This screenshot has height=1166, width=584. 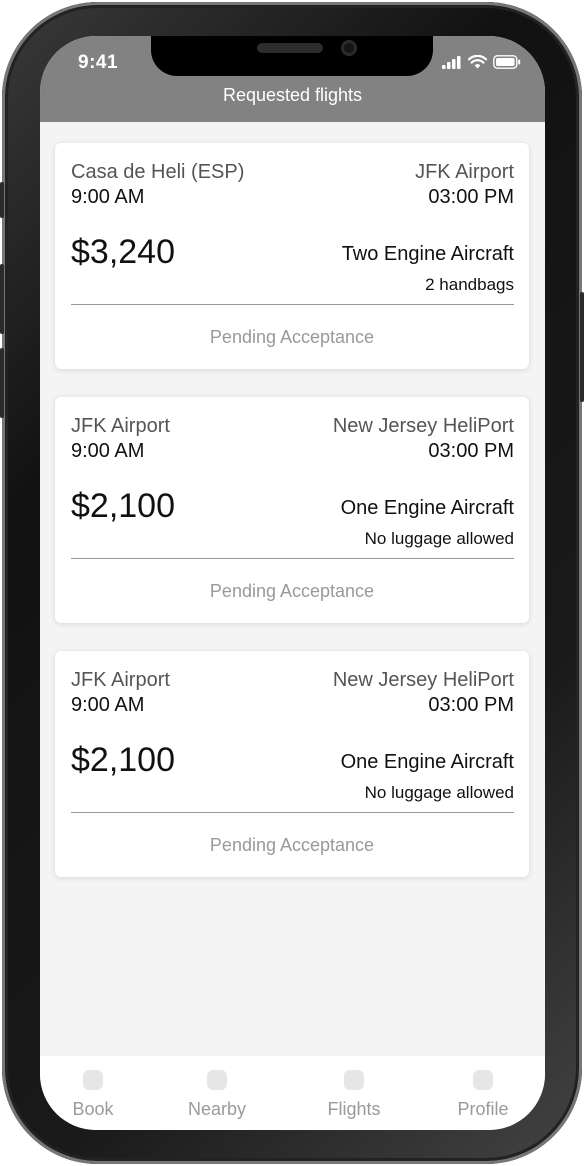 What do you see at coordinates (464, 172) in the screenshot?
I see `destination-name: JFK Airport` at bounding box center [464, 172].